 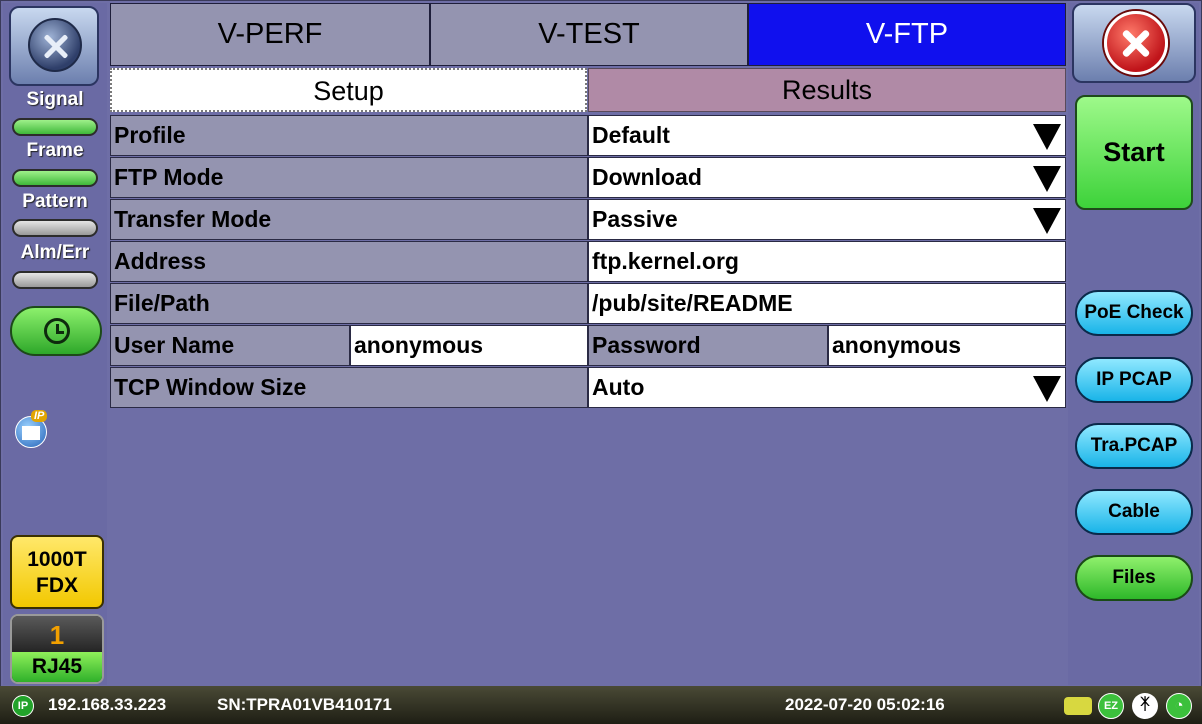 What do you see at coordinates (57, 585) in the screenshot?
I see `duplex-value: FDX` at bounding box center [57, 585].